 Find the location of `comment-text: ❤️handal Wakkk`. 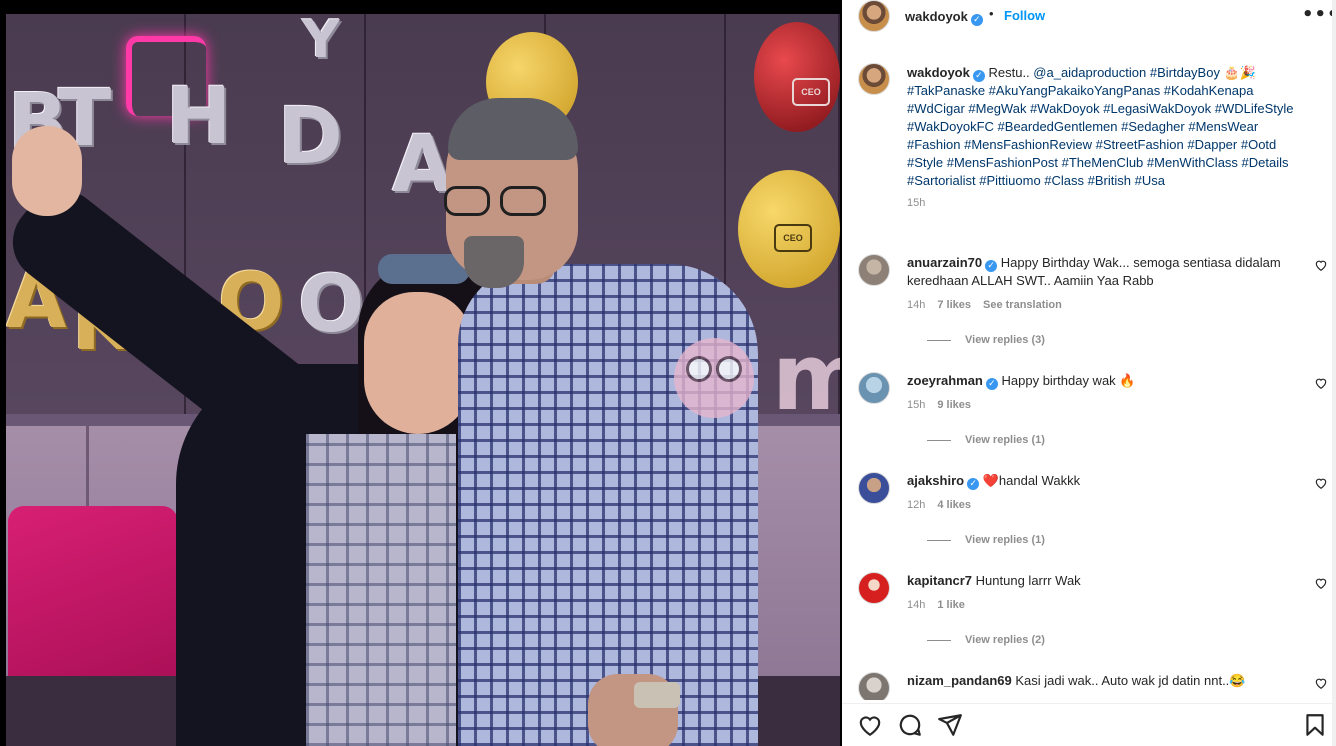

comment-text: ❤️handal Wakkk is located at coordinates (1031, 480).